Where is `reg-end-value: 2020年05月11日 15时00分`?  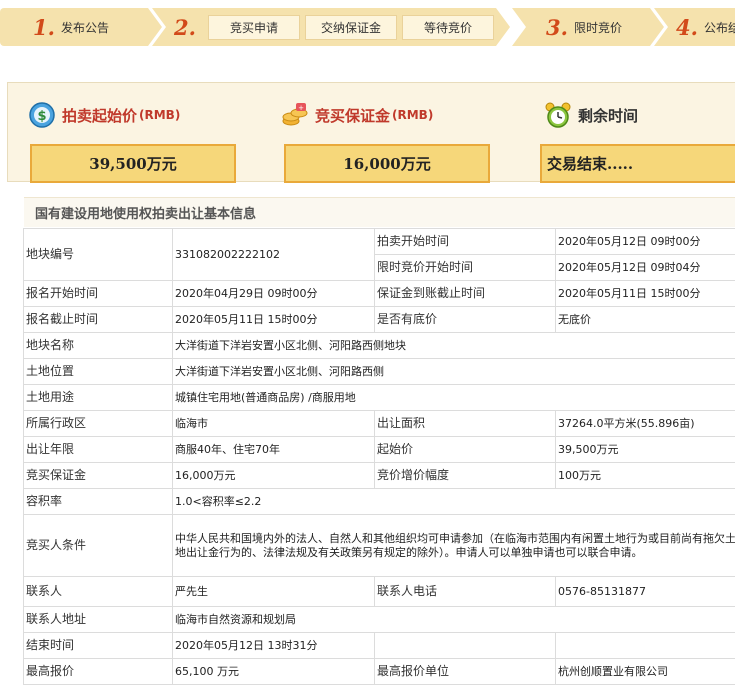 reg-end-value: 2020年05月11日 15时00分 is located at coordinates (273, 319).